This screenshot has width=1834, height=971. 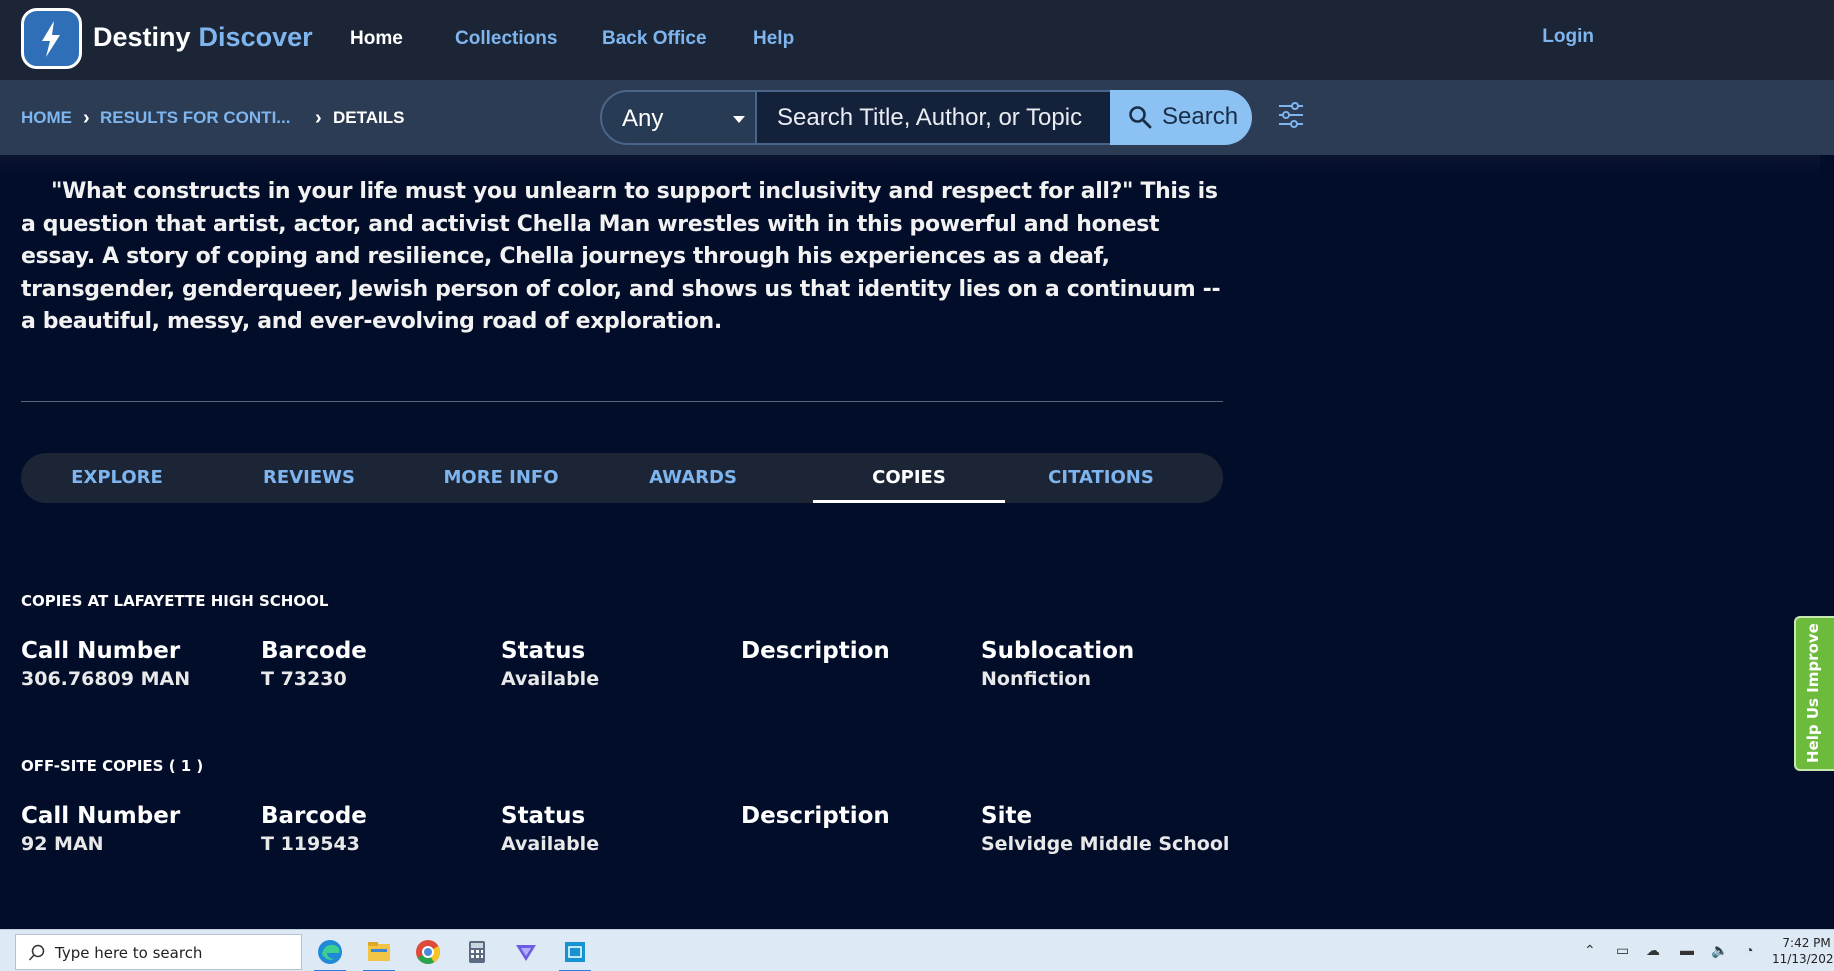 What do you see at coordinates (1036, 679) in the screenshot?
I see `sublocation-value: Nonfiction` at bounding box center [1036, 679].